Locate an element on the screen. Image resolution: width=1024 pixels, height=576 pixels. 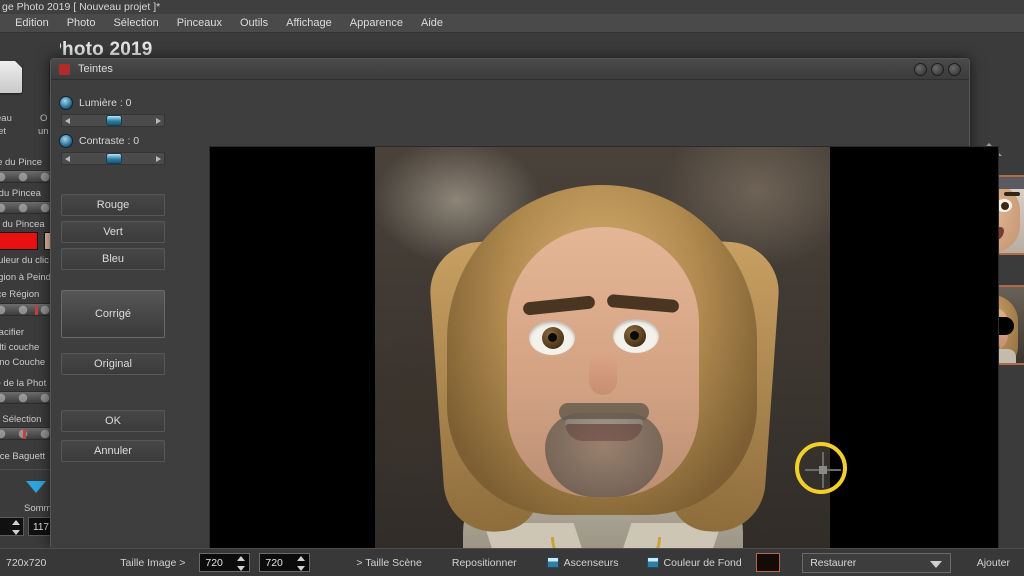
contraste-orb-icon is located at coordinates (66, 141).